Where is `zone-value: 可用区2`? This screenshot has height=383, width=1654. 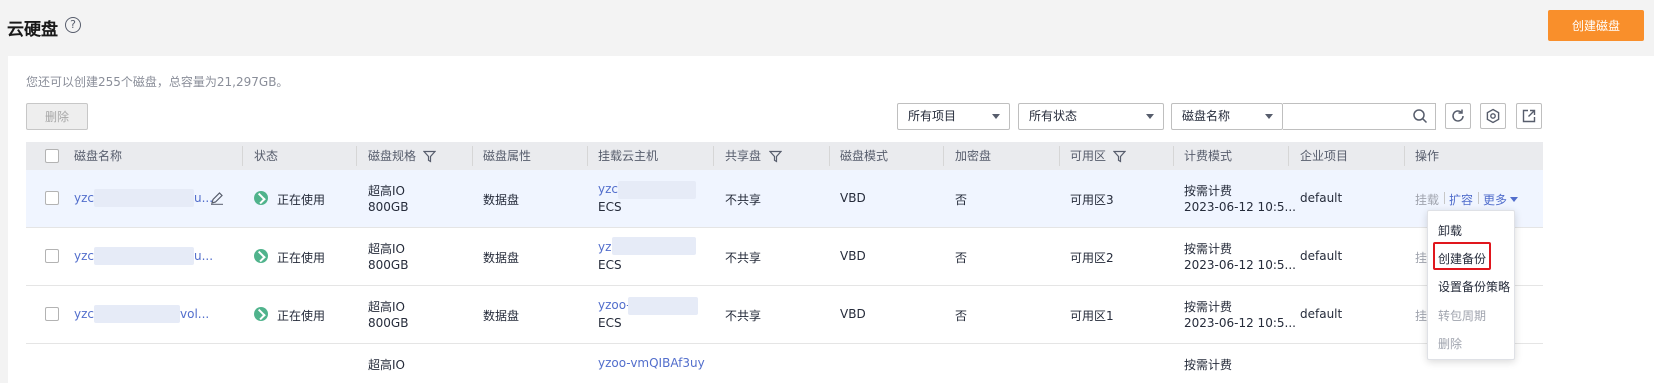
zone-value: 可用区2 is located at coordinates (1092, 258).